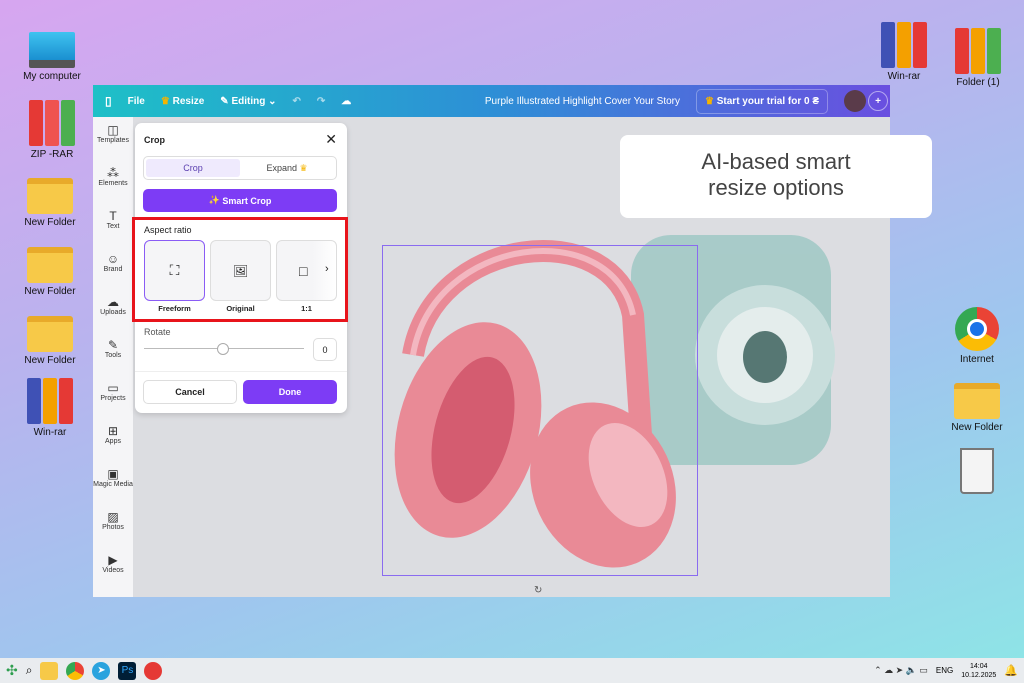 The width and height of the screenshot is (1024, 683). I want to click on label: Tools, so click(113, 355).